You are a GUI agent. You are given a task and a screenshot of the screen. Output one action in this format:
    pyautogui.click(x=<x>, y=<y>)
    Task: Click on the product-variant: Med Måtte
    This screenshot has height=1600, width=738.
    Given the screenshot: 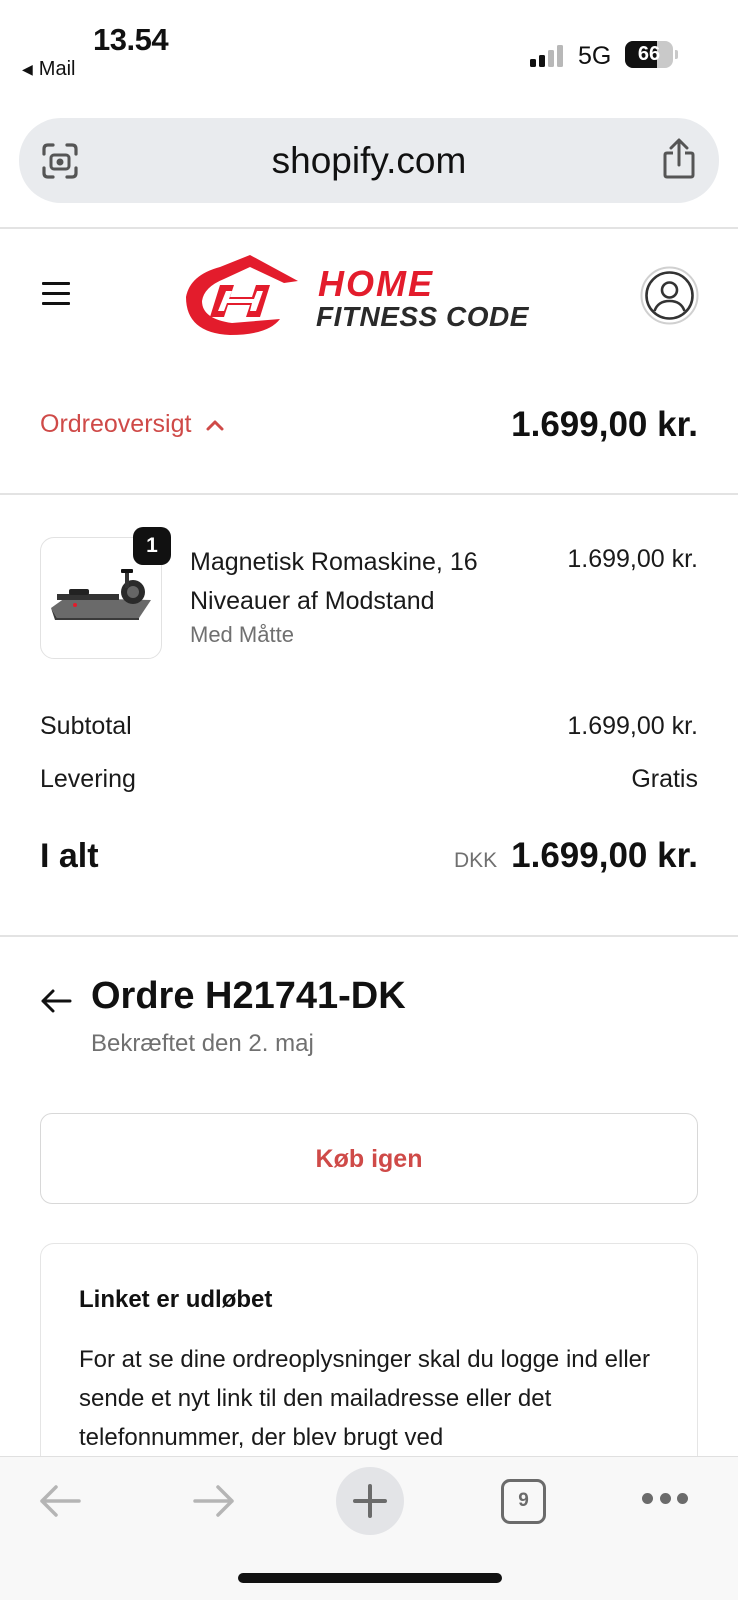 What is the action you would take?
    pyautogui.click(x=242, y=634)
    